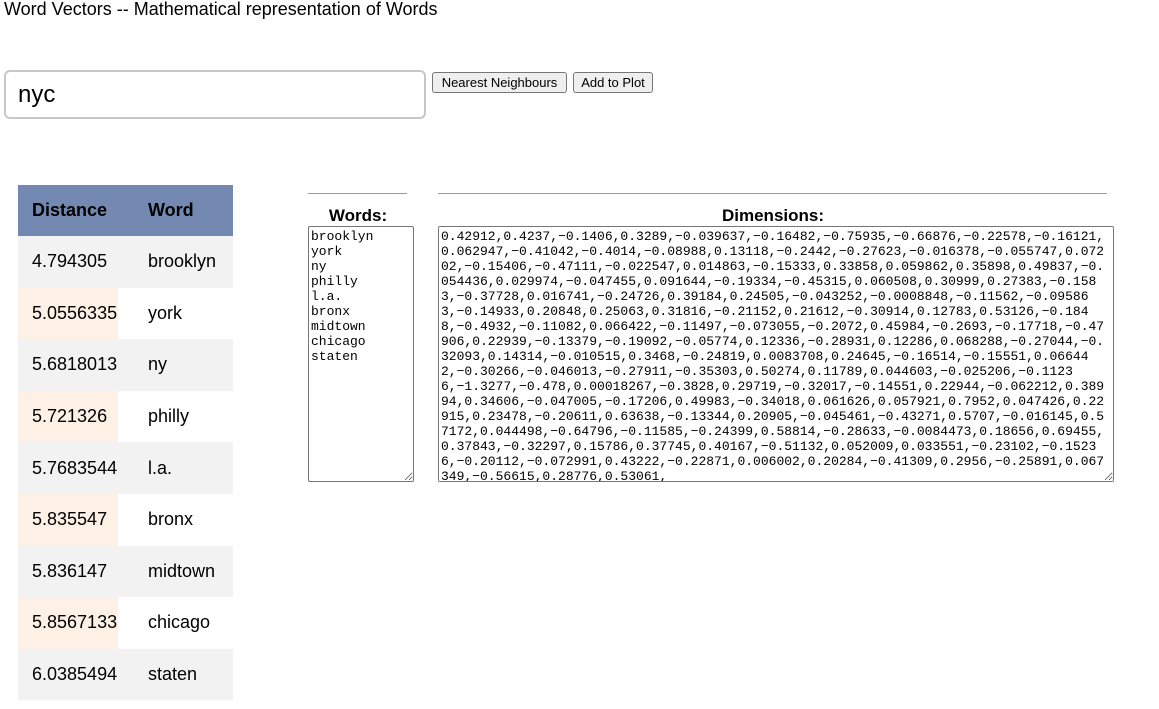  Describe the element at coordinates (175, 571) in the screenshot. I see `word-cell: midtown` at that location.